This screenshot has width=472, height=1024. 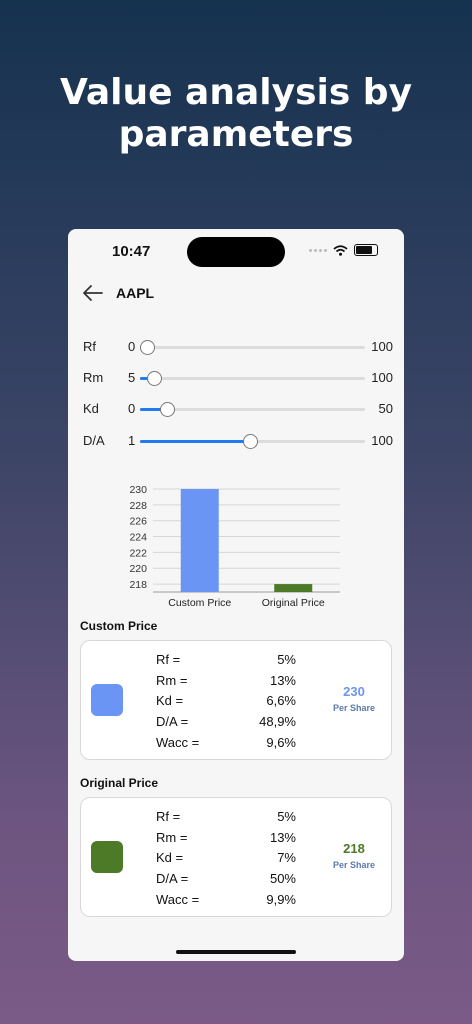 What do you see at coordinates (138, 522) in the screenshot?
I see `chart-y-tick-label: 226` at bounding box center [138, 522].